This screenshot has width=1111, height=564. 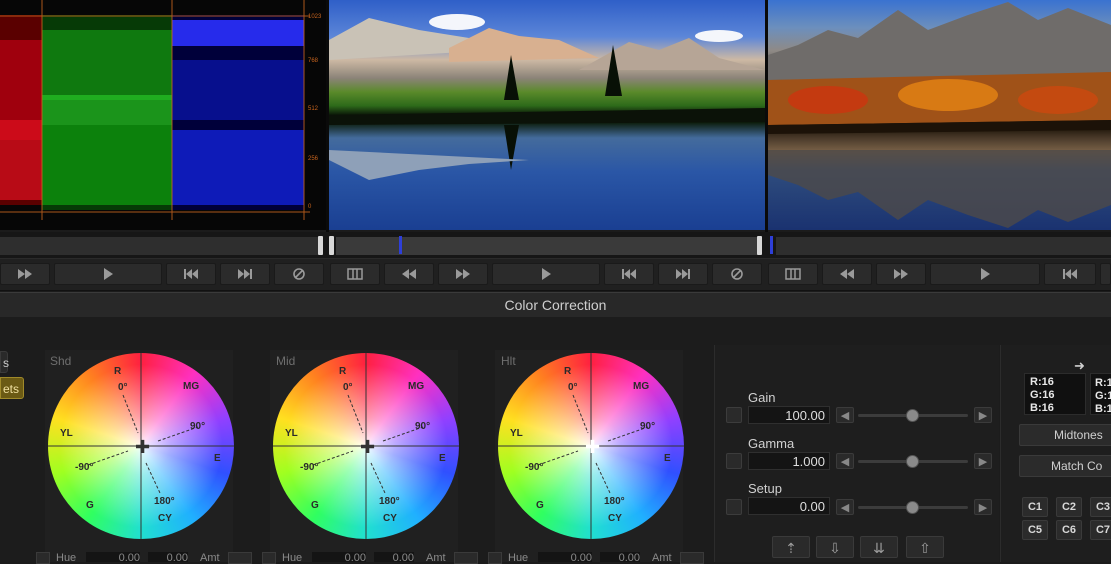 I want to click on reference-viewer, so click(x=939, y=115).